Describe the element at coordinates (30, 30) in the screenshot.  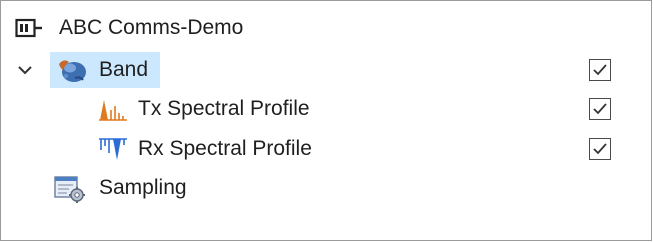
I see `device-icon` at that location.